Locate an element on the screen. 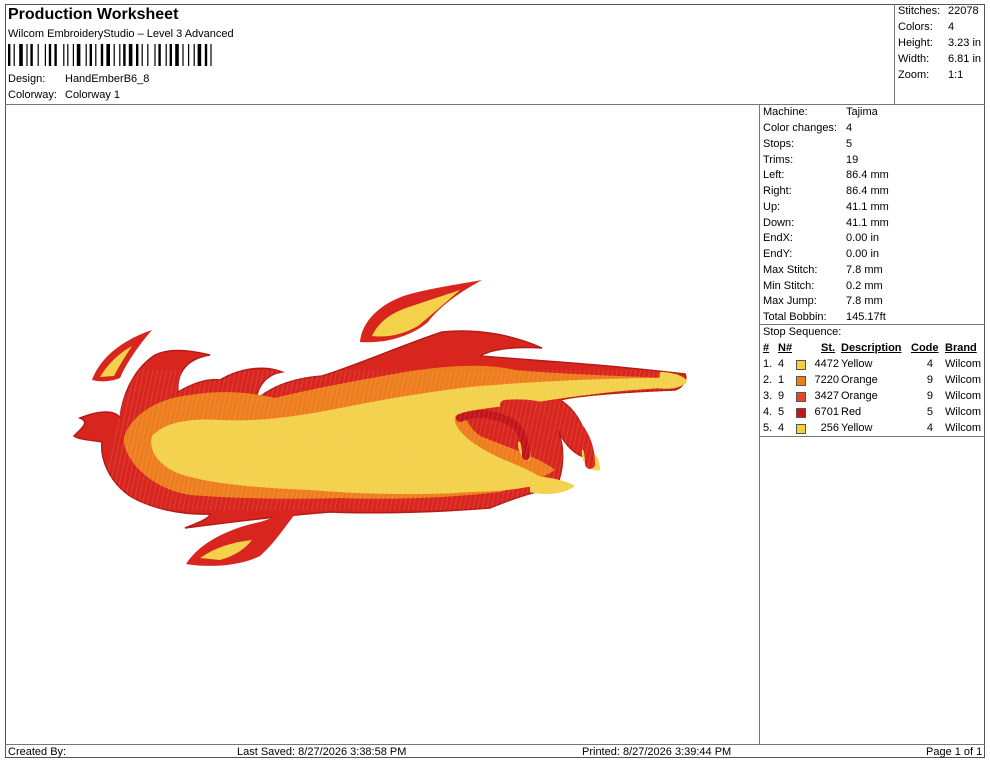  detail-min-stitch: Min Stitch: 0.2 mm is located at coordinates (823, 286).